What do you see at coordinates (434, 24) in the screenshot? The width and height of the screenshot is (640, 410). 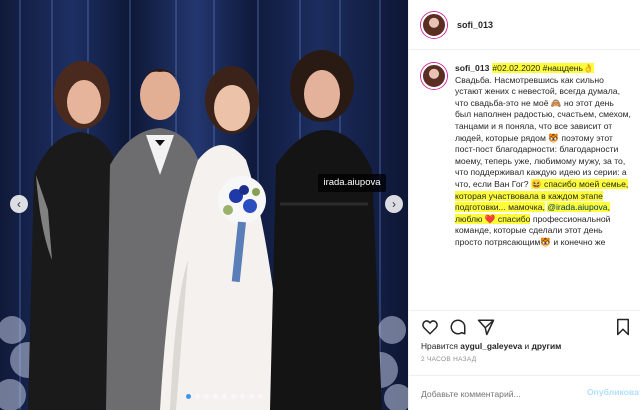 I see `avatar` at bounding box center [434, 24].